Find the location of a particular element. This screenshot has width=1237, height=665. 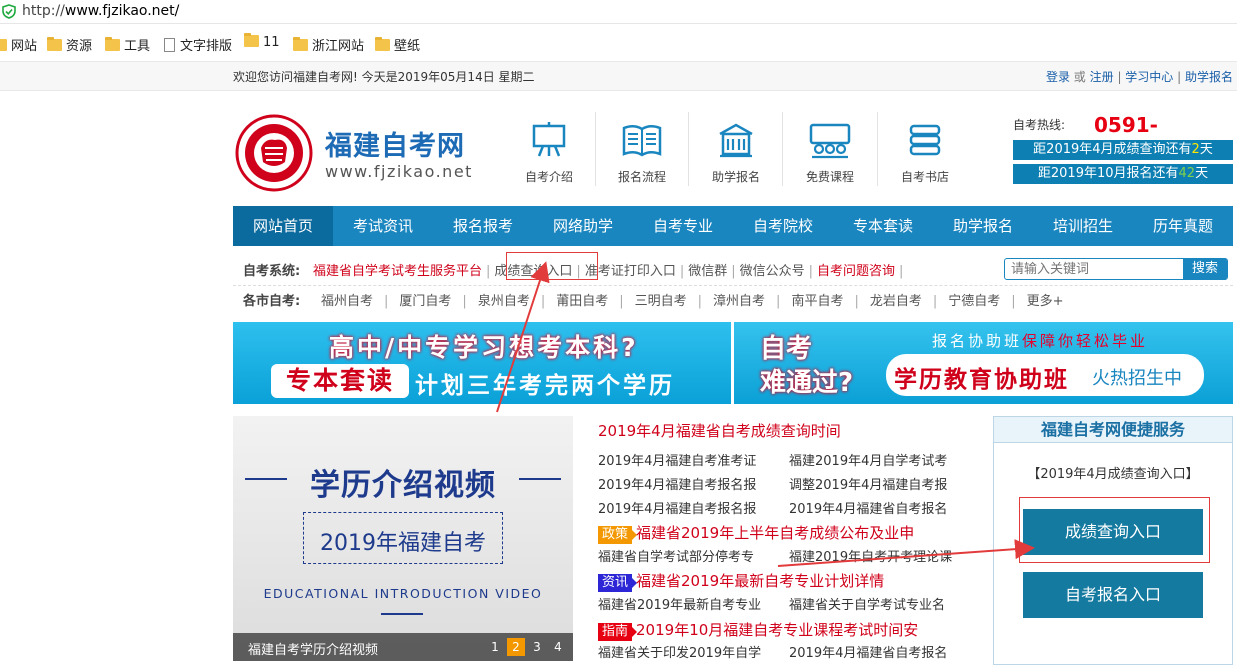

city-link-nanping: 南平自考 is located at coordinates (817, 301).